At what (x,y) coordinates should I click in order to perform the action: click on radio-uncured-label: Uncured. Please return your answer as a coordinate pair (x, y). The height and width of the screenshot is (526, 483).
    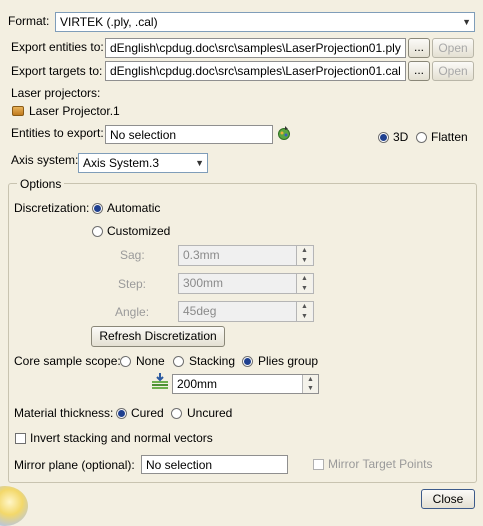
    Looking at the image, I should click on (210, 413).